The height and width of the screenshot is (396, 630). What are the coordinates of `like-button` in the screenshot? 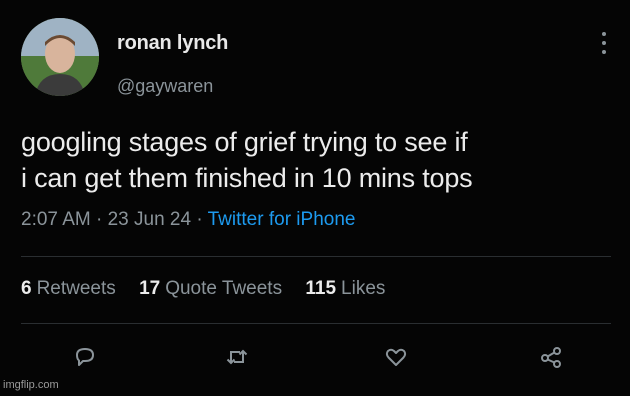 It's located at (396, 357).